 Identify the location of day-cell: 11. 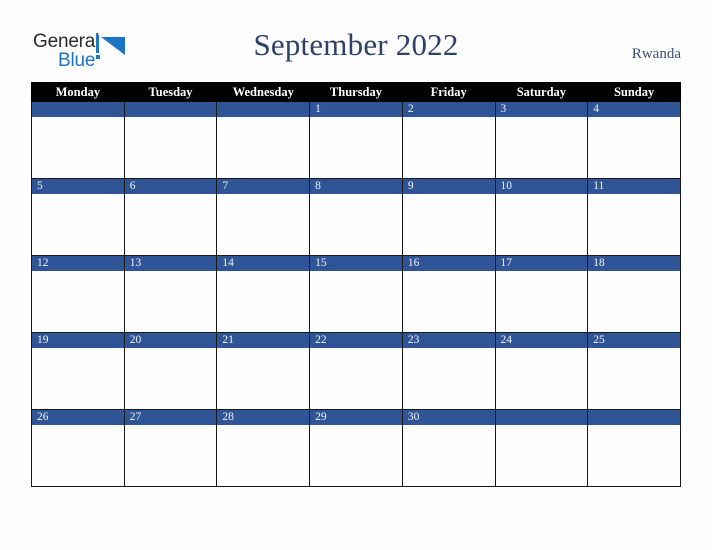
(634, 217).